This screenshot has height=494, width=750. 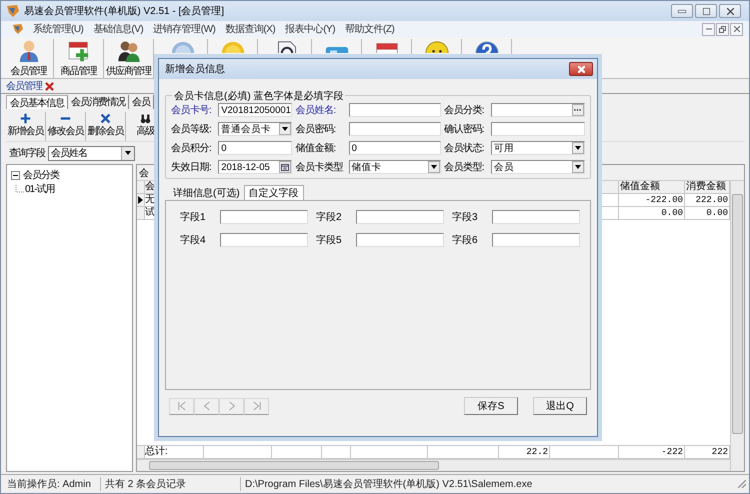 What do you see at coordinates (191, 148) in the screenshot?
I see `field-label: 会员积分:` at bounding box center [191, 148].